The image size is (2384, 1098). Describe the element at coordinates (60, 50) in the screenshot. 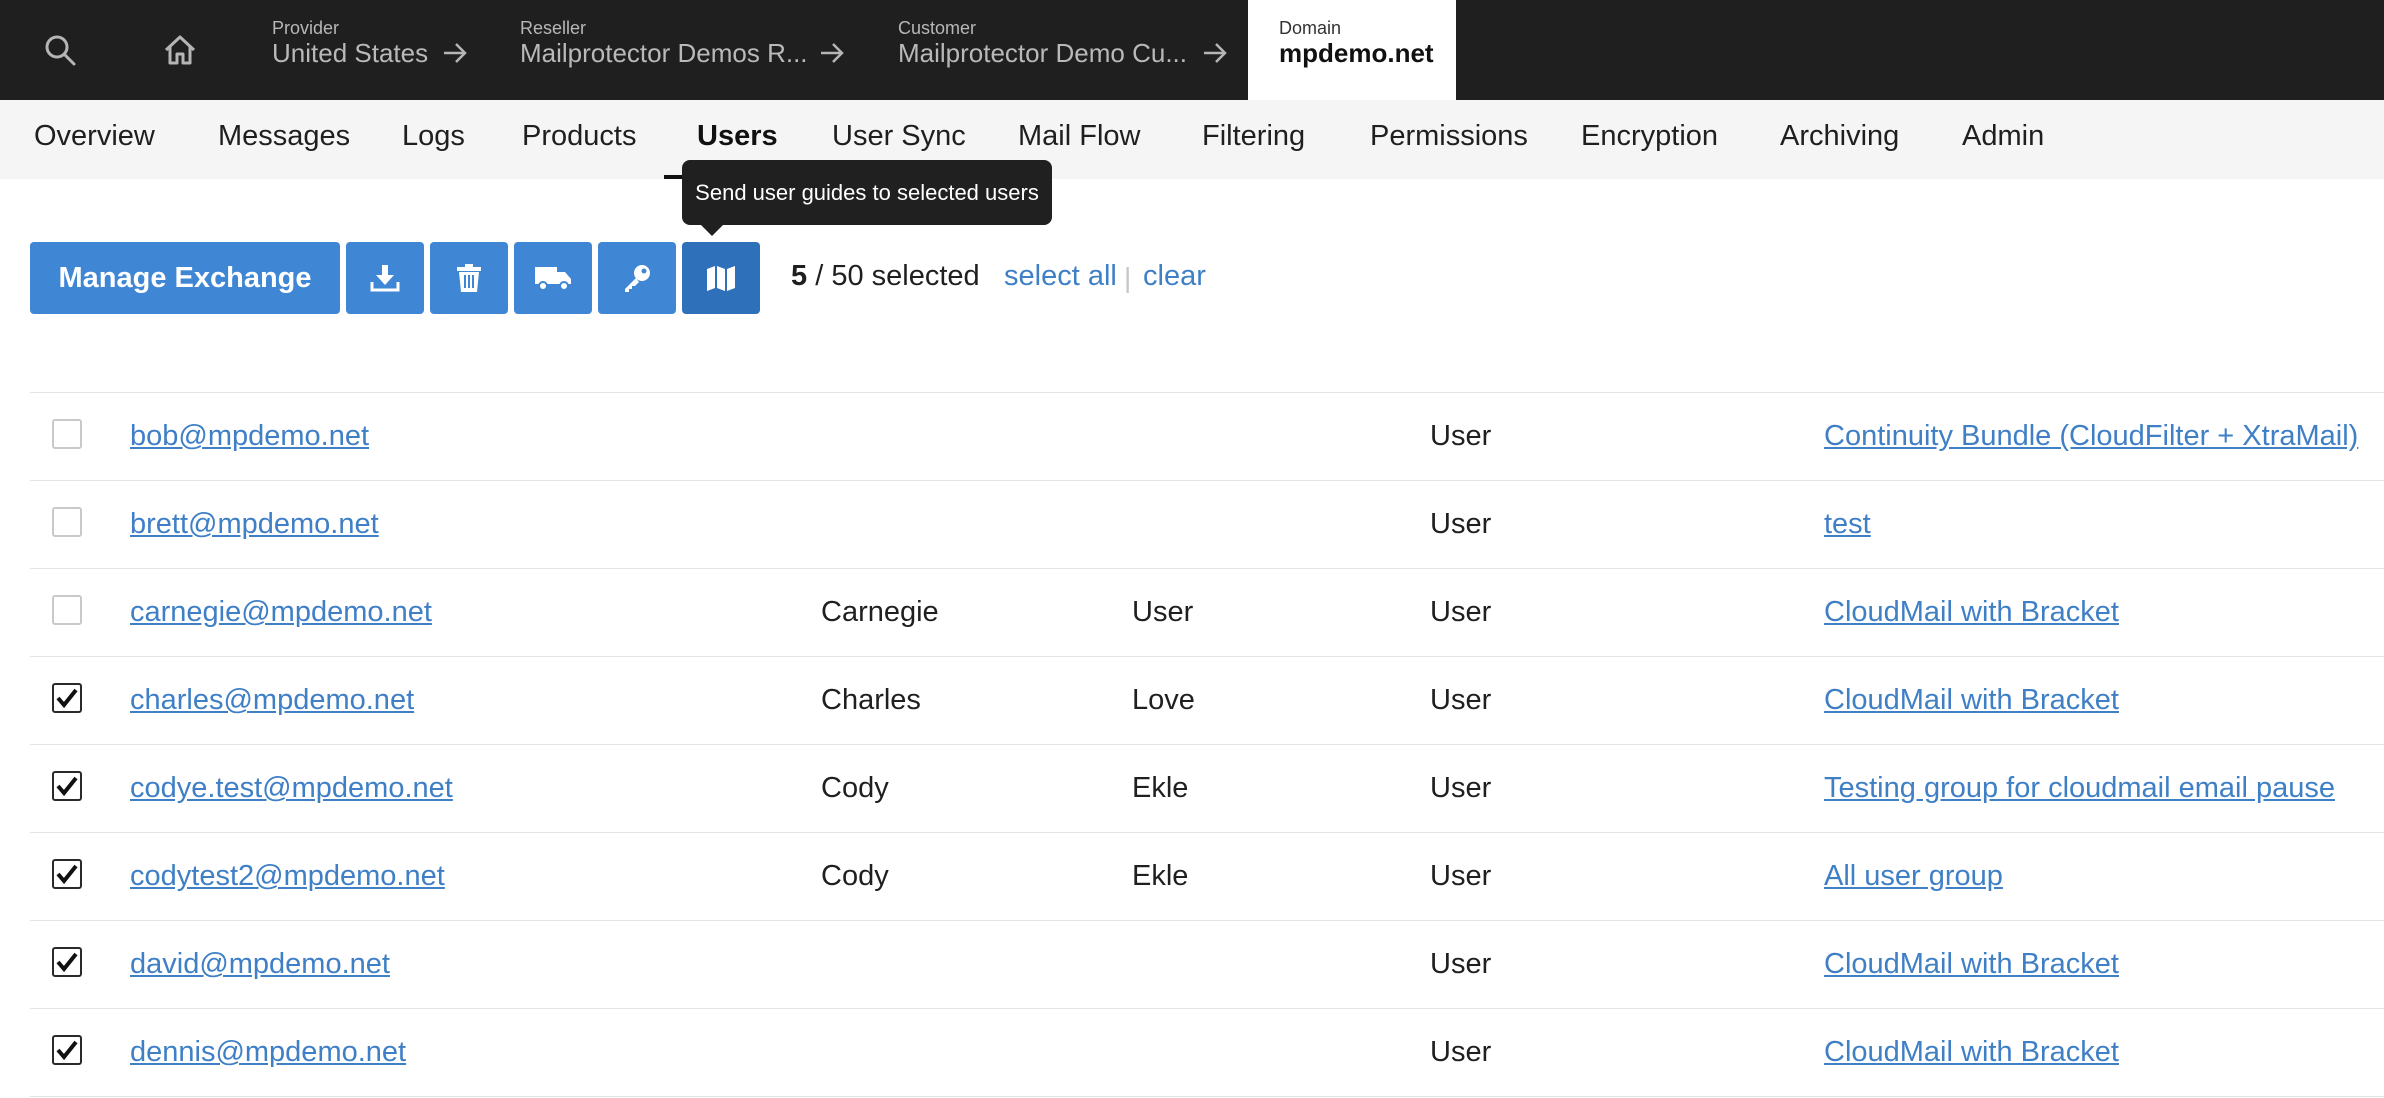

I see `search-icon` at that location.